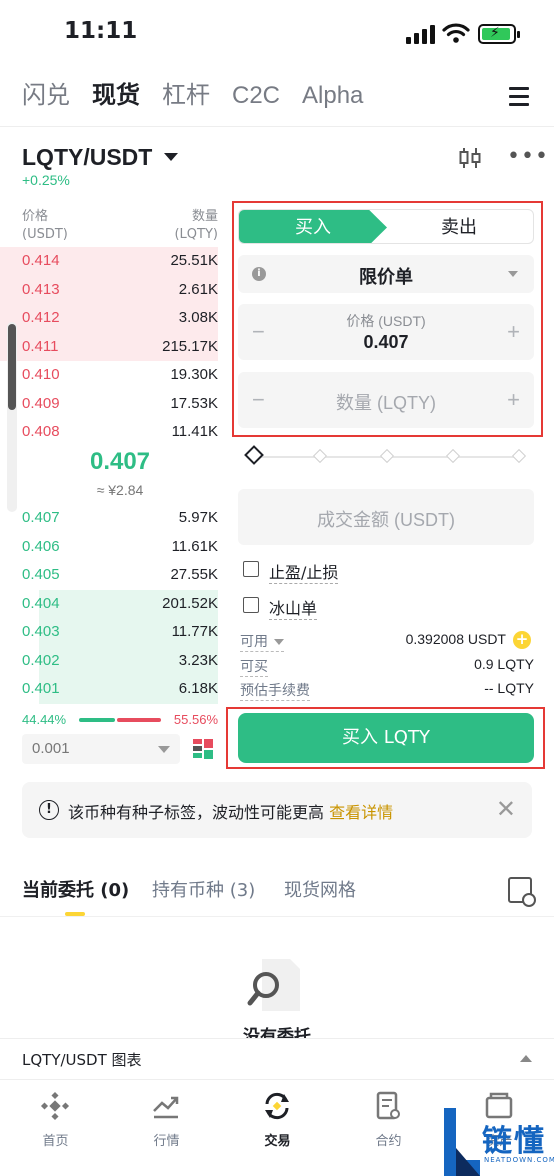  Describe the element at coordinates (275, 690) in the screenshot. I see `fee-label: 预估手续费` at that location.